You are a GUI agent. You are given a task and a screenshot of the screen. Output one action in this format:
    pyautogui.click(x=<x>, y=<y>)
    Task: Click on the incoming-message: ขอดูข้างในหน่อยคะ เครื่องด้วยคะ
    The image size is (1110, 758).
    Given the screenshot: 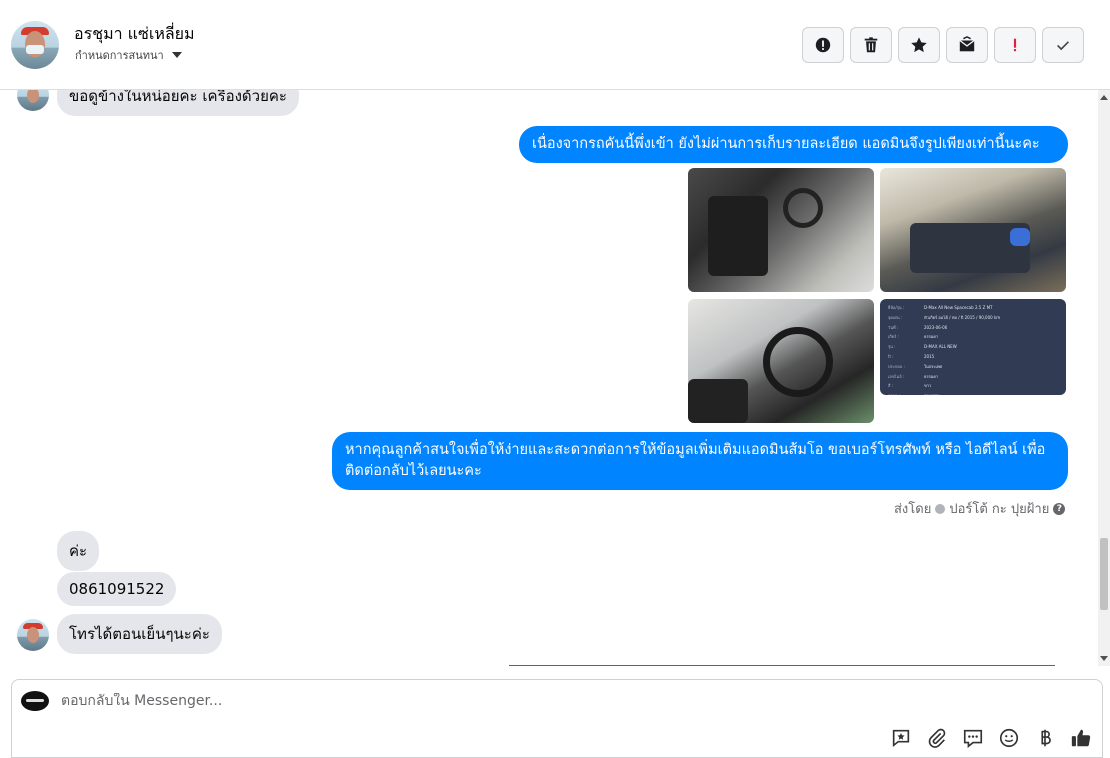 What is the action you would take?
    pyautogui.click(x=178, y=103)
    